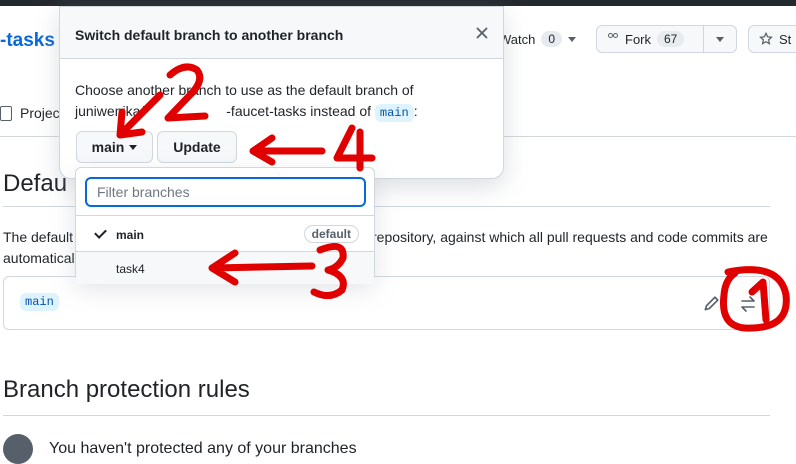  Describe the element at coordinates (415, 111) in the screenshot. I see `dialog-text: :` at that location.